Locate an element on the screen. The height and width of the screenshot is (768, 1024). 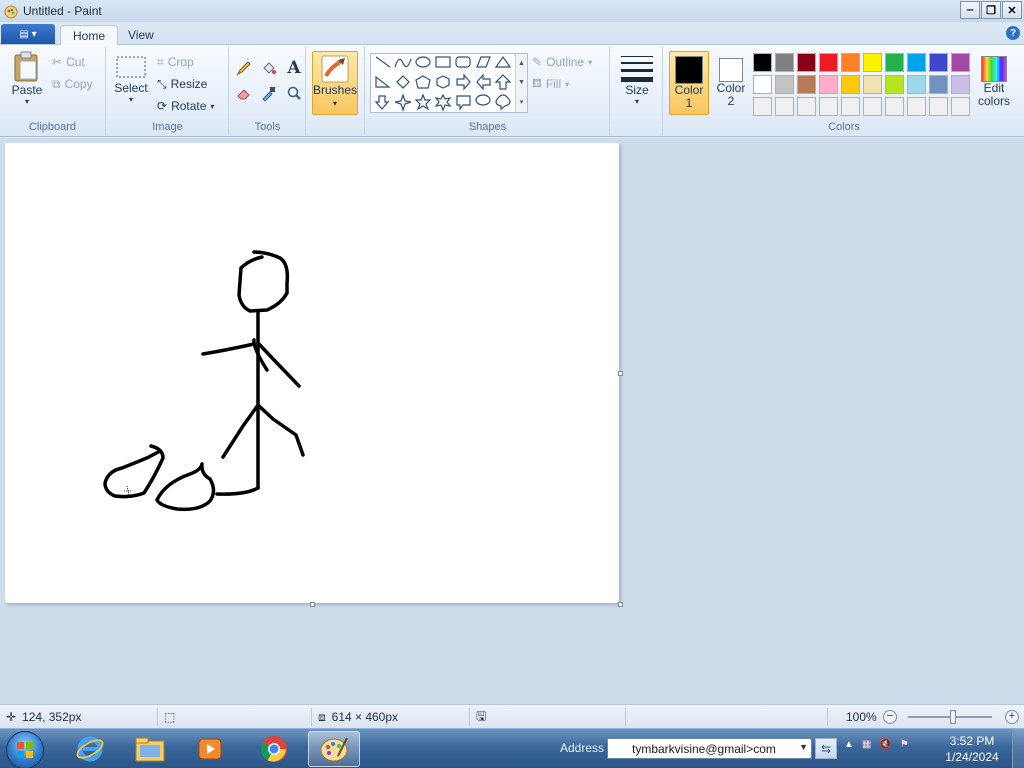
scroll-down-icon: ▼ is located at coordinates (521, 82).